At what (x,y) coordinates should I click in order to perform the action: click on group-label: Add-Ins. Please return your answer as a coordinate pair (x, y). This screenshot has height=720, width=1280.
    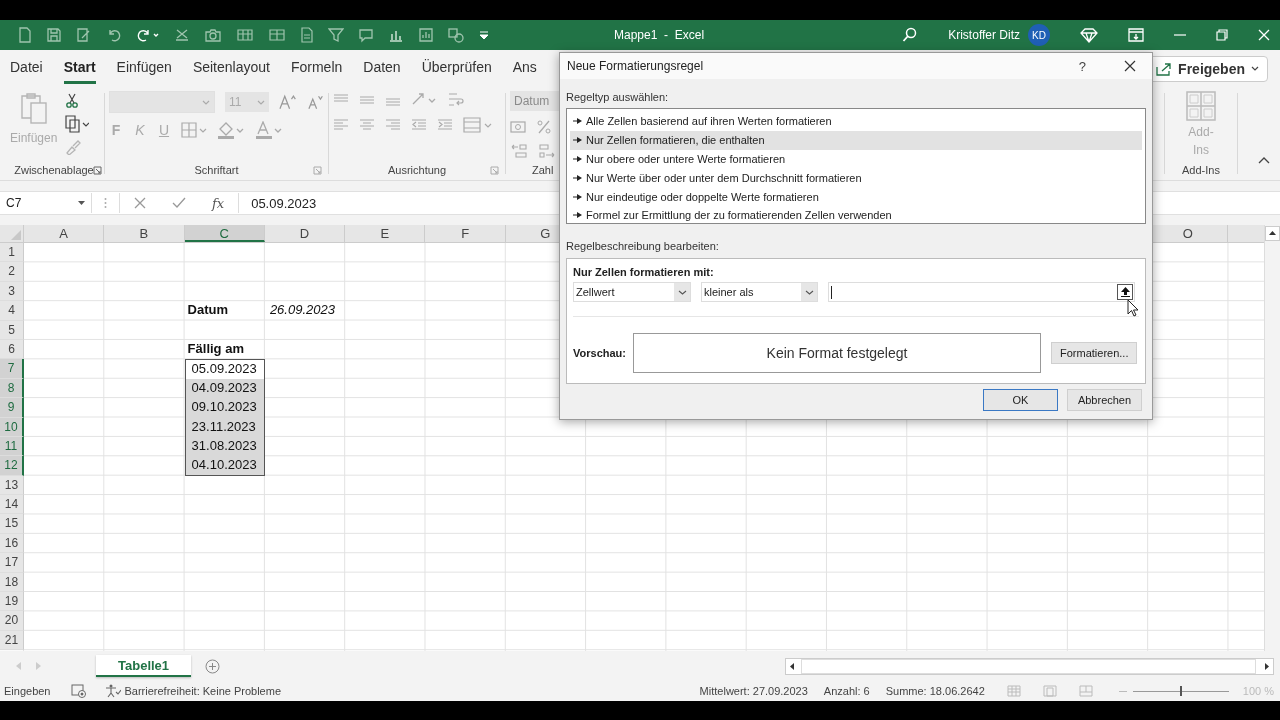
    Looking at the image, I should click on (1201, 170).